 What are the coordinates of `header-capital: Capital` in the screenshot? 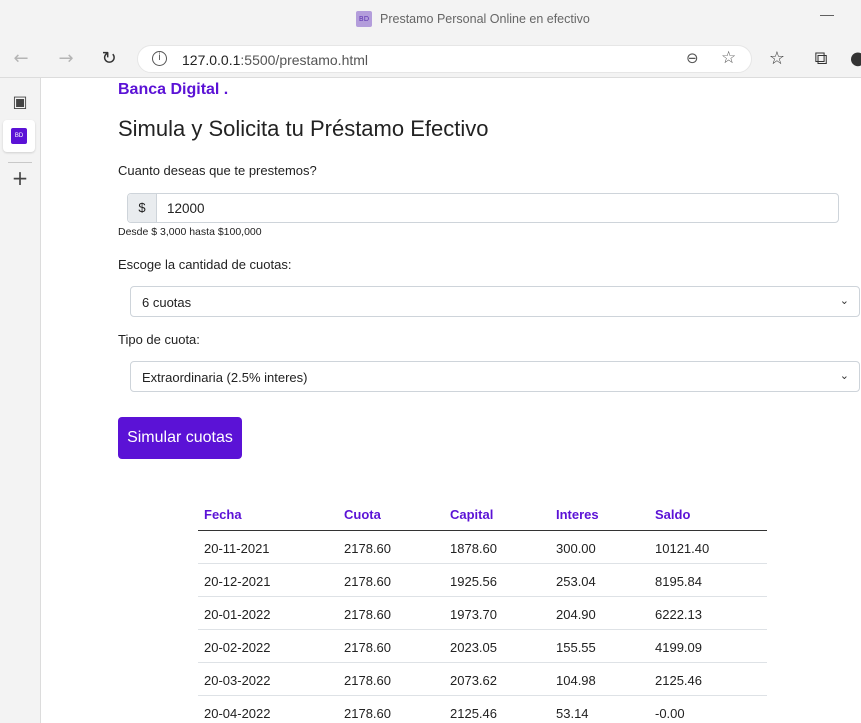 It's located at (472, 514).